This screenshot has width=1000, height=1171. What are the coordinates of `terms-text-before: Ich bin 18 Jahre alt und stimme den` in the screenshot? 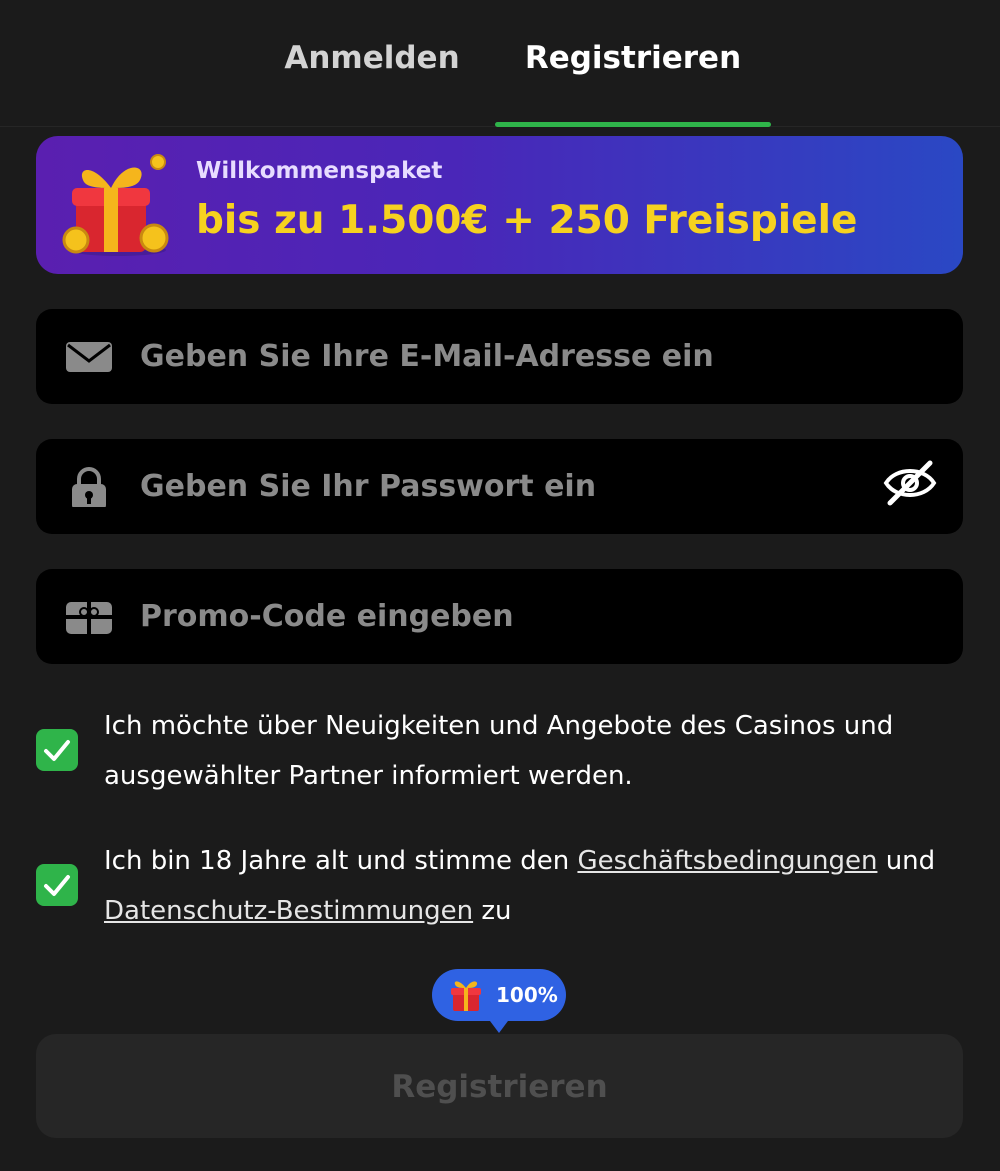 It's located at (341, 861).